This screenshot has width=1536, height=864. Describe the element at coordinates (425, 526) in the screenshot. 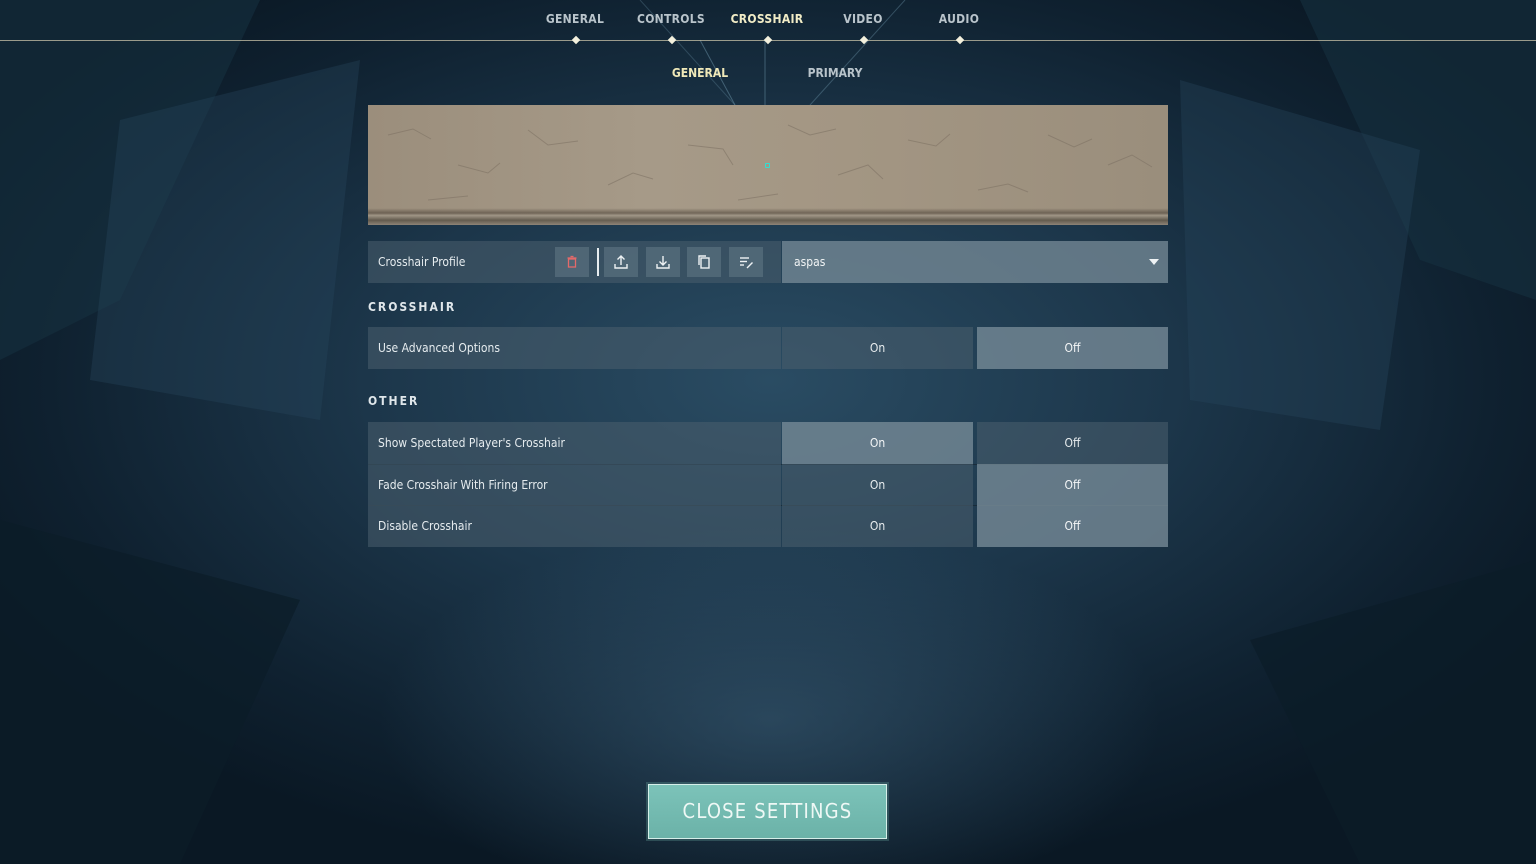

I see `setting-label-disable-crosshair: Disable Crosshair` at that location.